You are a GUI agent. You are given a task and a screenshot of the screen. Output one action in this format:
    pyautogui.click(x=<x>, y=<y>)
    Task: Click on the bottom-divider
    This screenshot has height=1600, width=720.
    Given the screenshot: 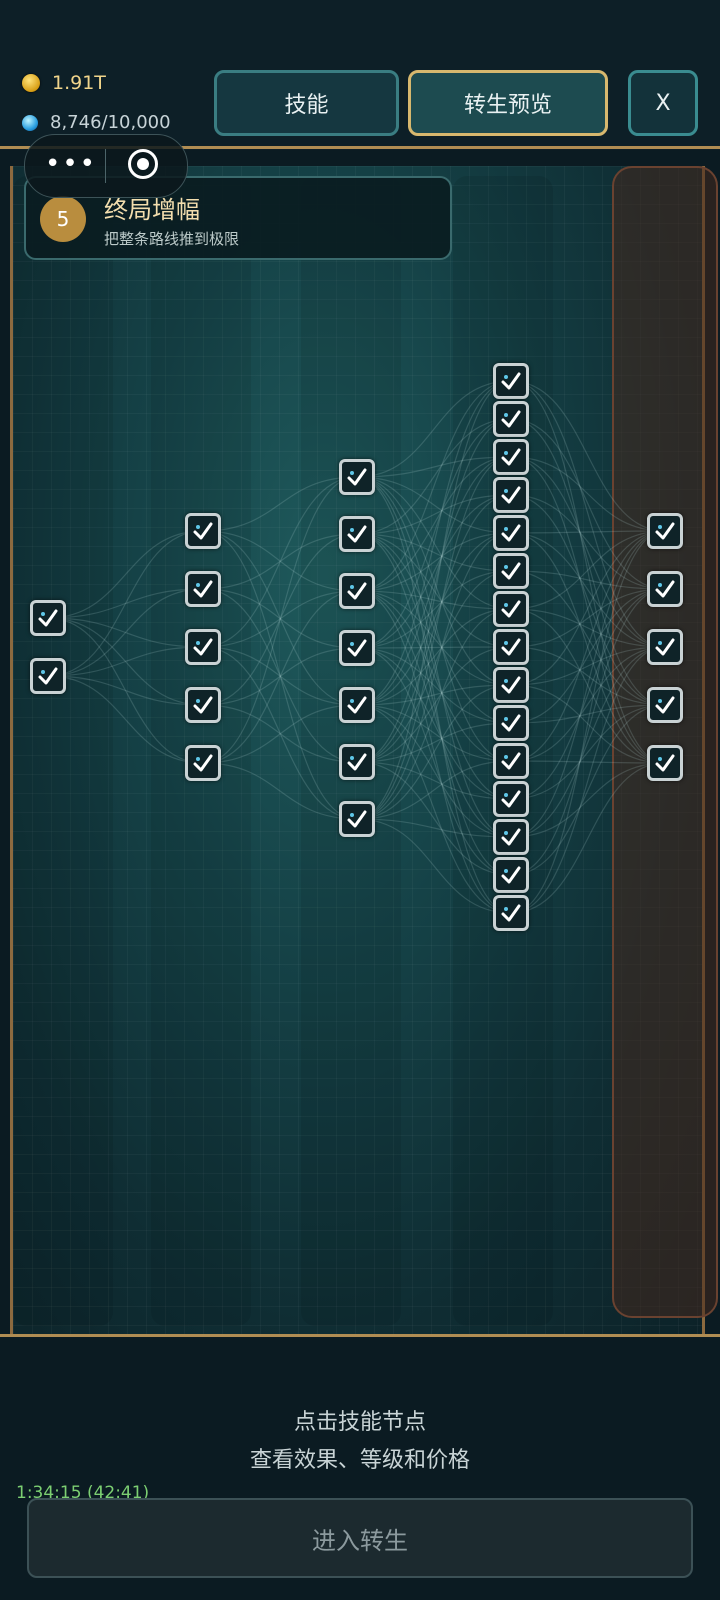 What is the action you would take?
    pyautogui.click(x=360, y=1335)
    